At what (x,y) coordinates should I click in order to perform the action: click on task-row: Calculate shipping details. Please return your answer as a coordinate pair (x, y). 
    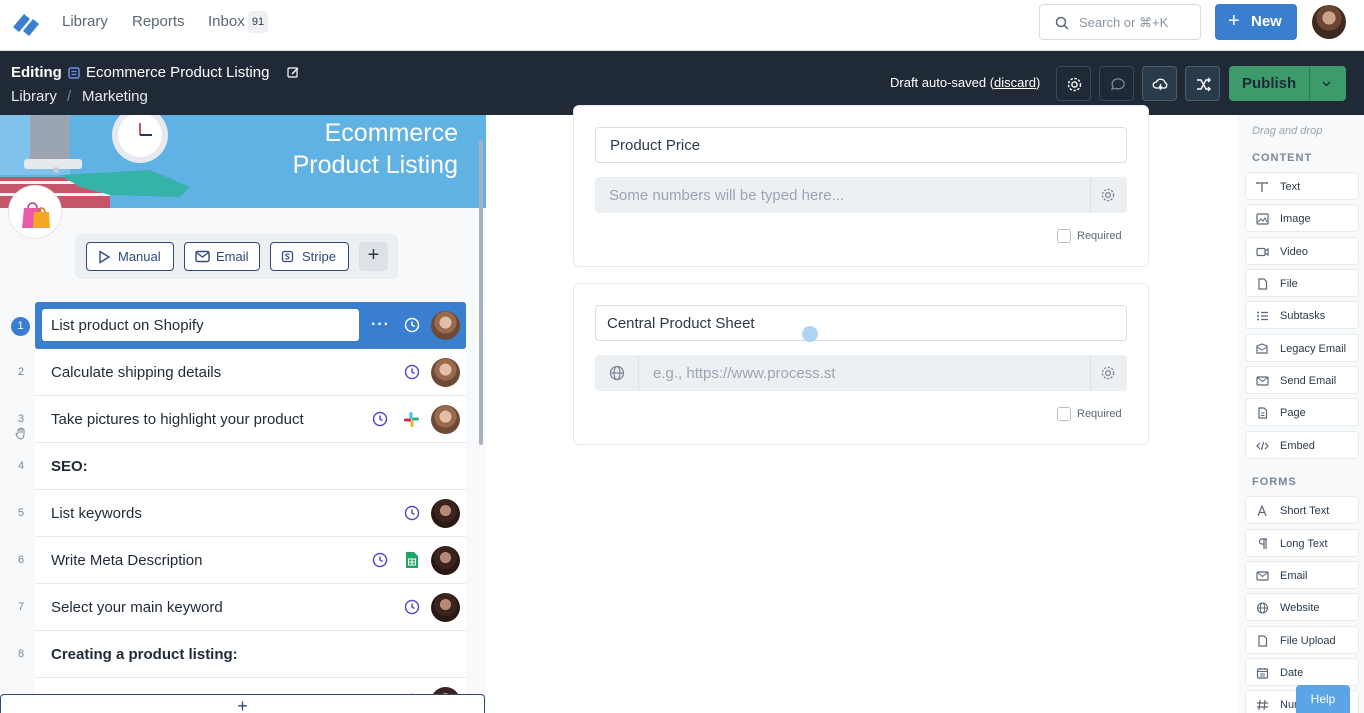
    Looking at the image, I should click on (250, 372).